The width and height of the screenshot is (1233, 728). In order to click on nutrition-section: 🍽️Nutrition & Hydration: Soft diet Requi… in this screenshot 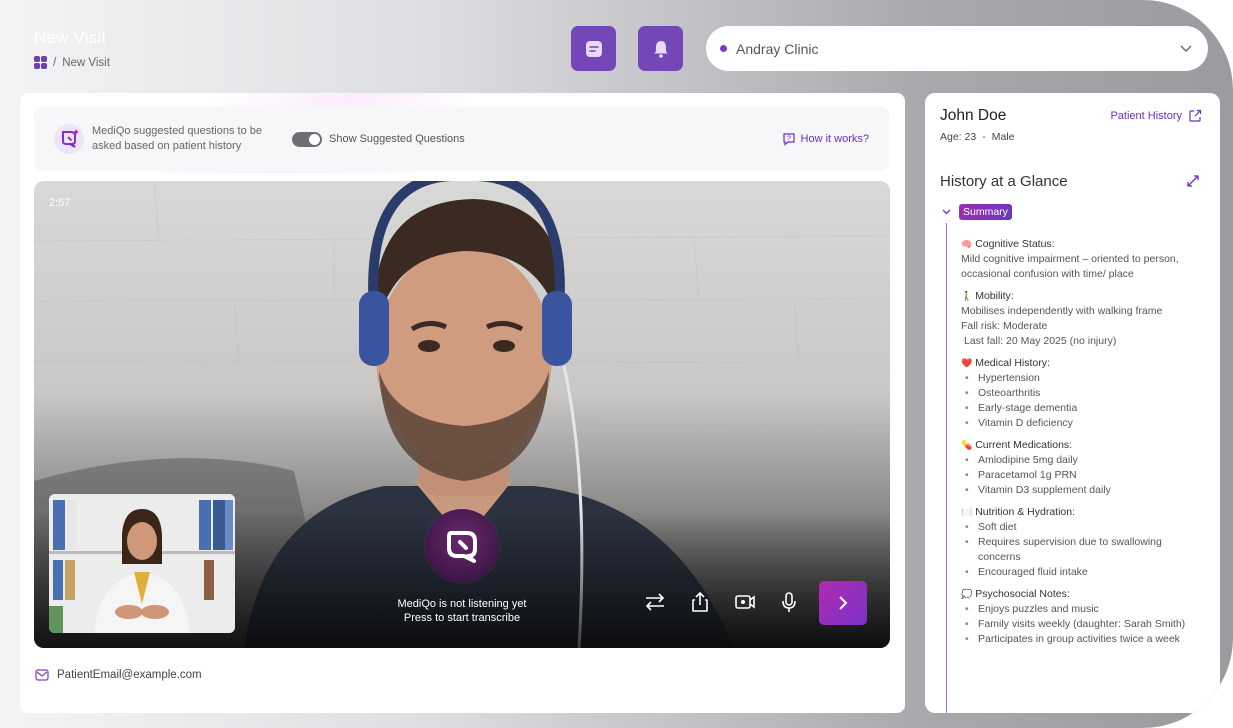, I will do `click(1083, 542)`.